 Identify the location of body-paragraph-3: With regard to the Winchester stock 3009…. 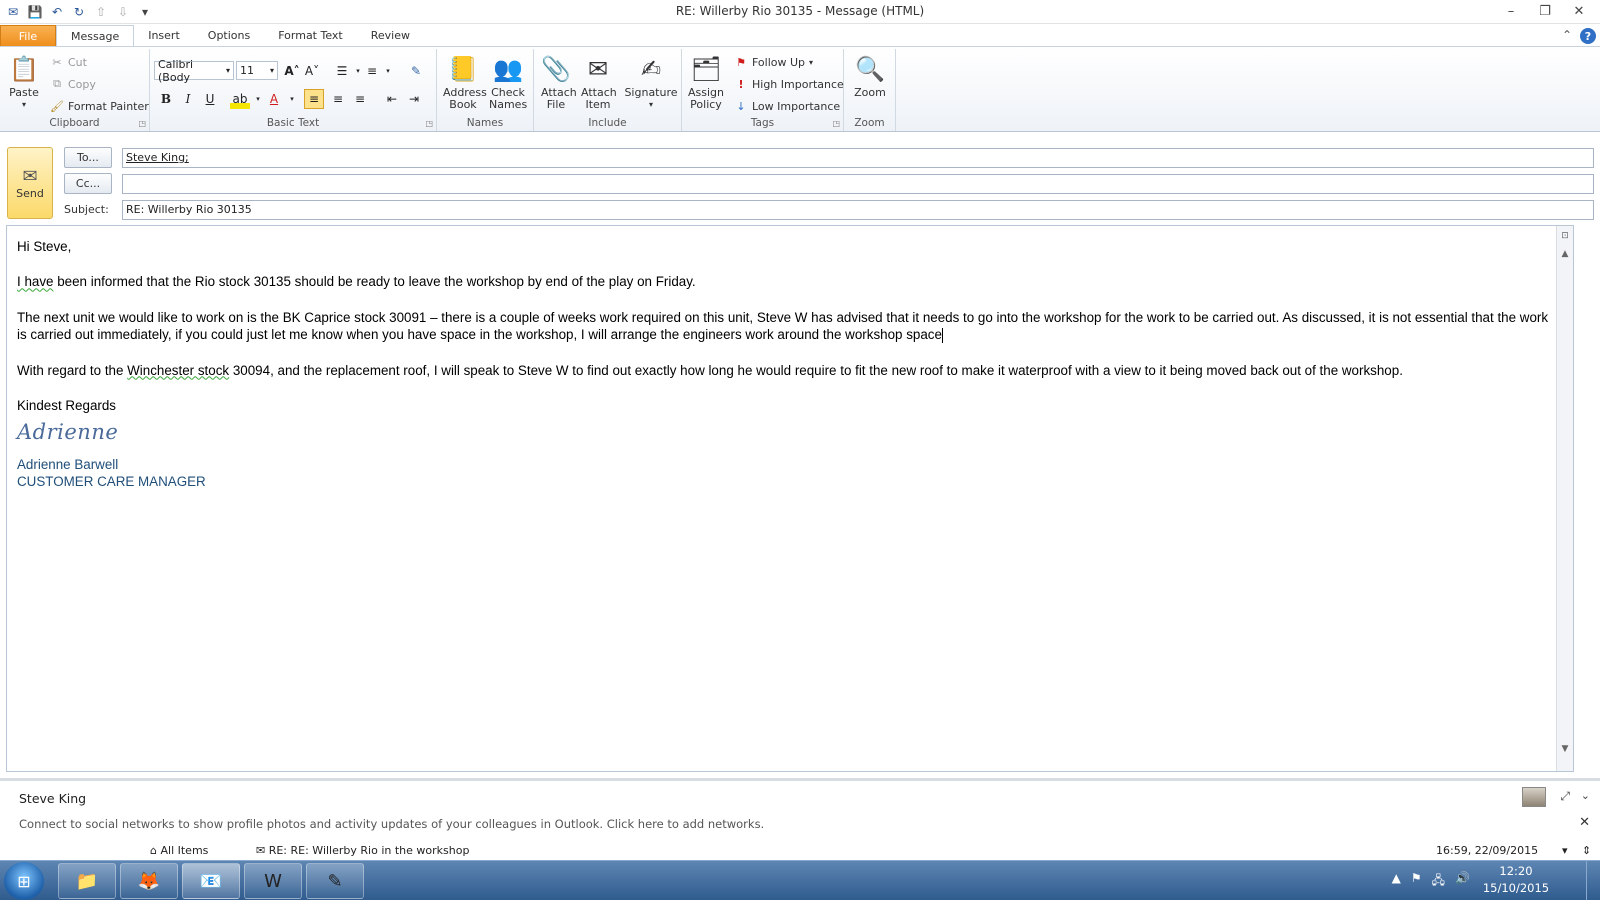
(710, 370).